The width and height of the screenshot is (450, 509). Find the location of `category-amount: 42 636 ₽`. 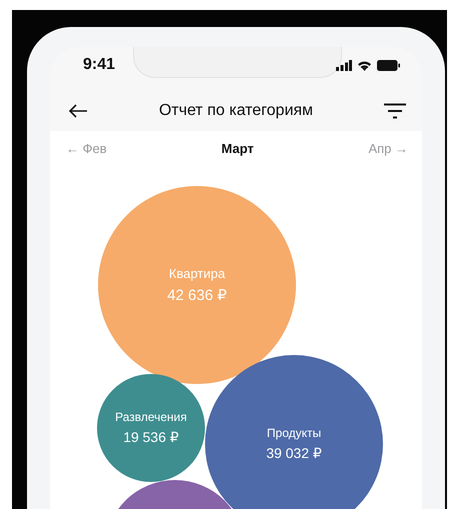

category-amount: 42 636 ₽ is located at coordinates (197, 295).